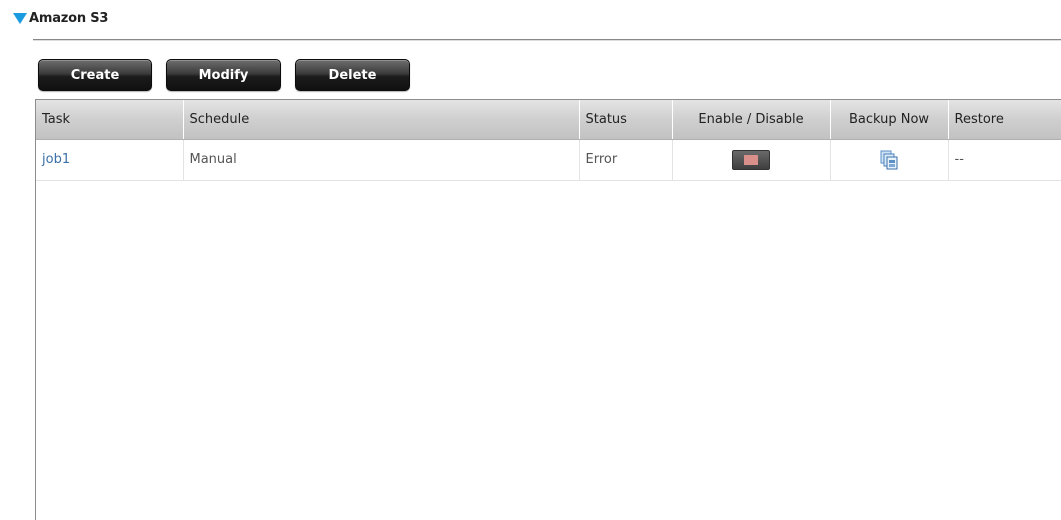 The height and width of the screenshot is (520, 1061). I want to click on cell-task: job1, so click(110, 160).